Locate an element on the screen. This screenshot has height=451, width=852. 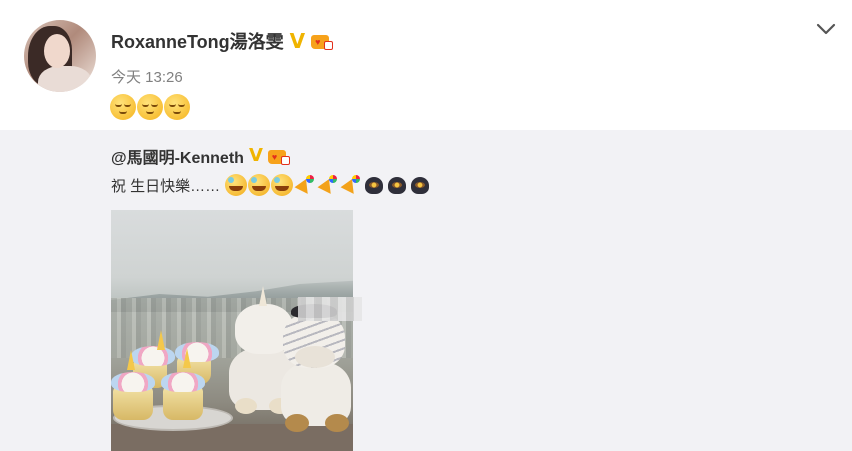
post-menu-chevron-button is located at coordinates (826, 29).